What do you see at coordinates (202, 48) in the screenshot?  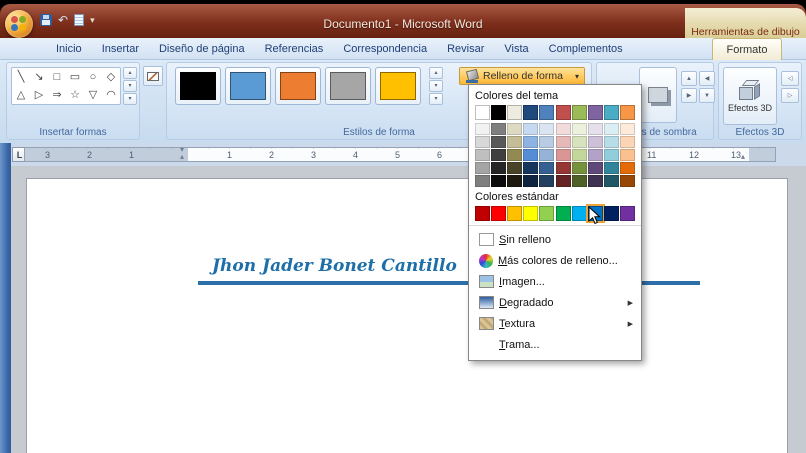 I see `tab-diseno-de-pagina: Diseño de página` at bounding box center [202, 48].